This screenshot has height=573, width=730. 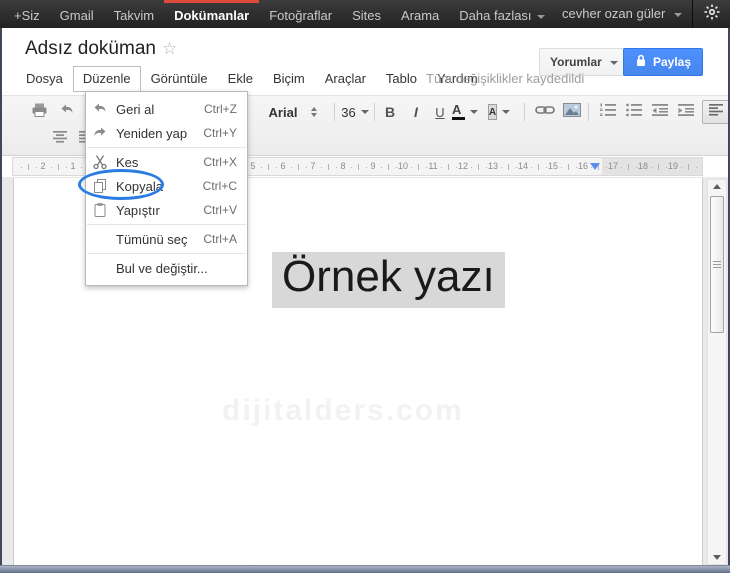 I want to click on vertical-scrollbar, so click(x=717, y=372).